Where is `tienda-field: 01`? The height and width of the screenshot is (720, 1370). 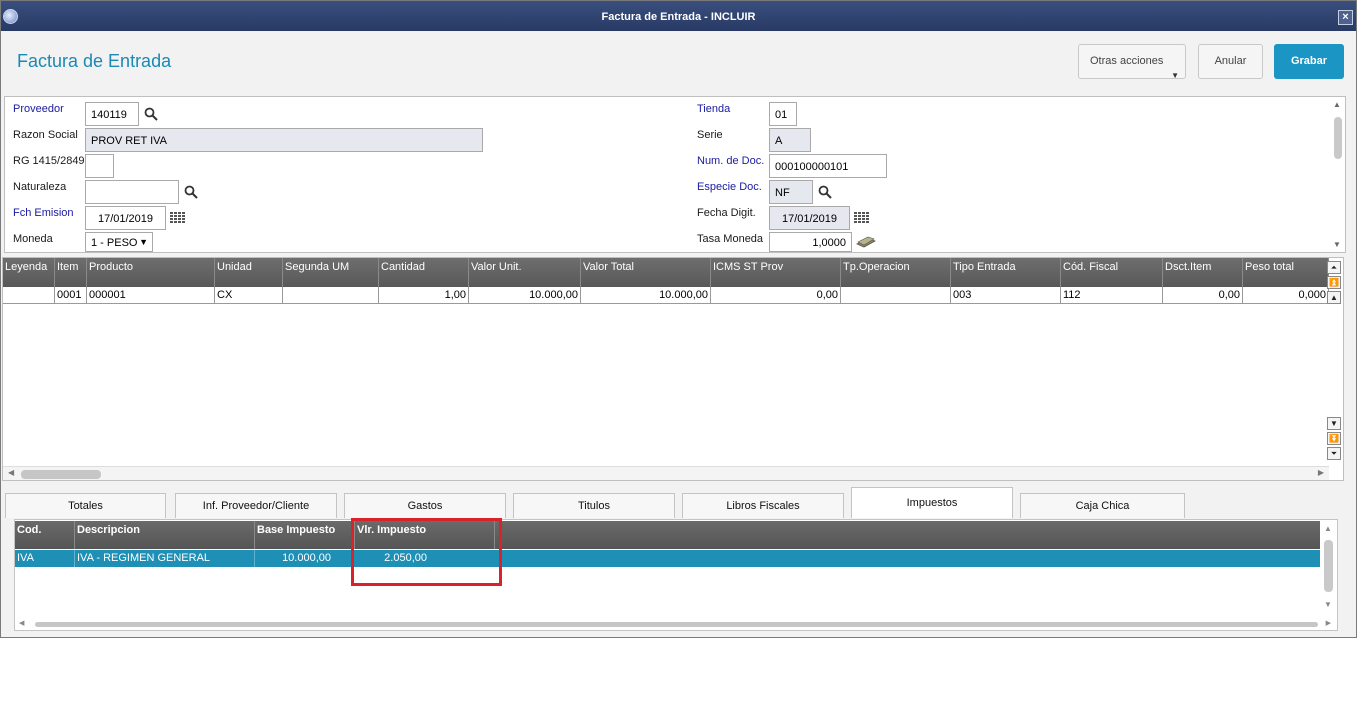 tienda-field: 01 is located at coordinates (783, 114).